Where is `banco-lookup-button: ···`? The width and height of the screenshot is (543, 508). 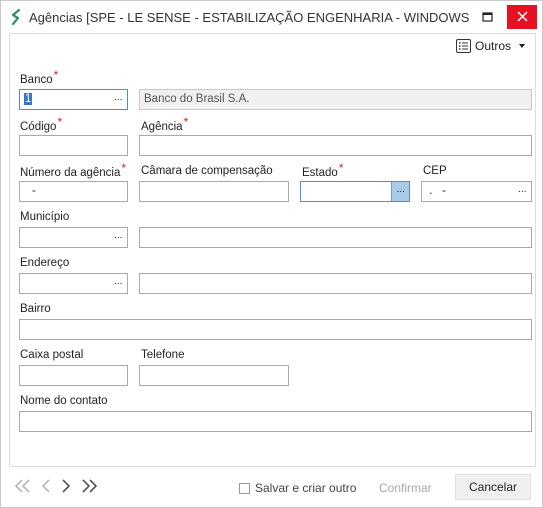 banco-lookup-button: ··· is located at coordinates (118, 99).